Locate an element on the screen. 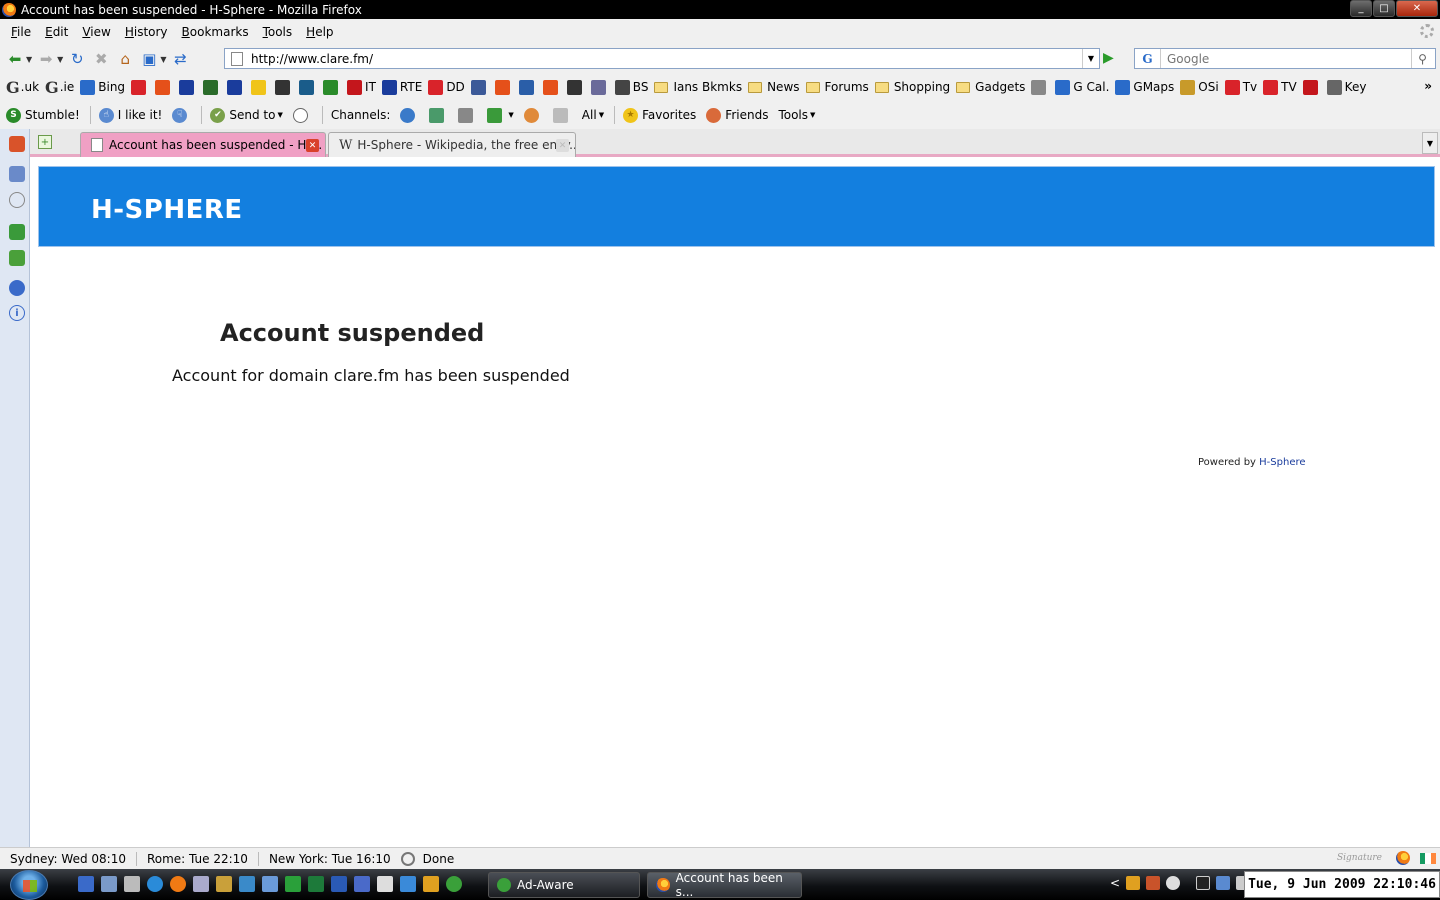  search-bar: G ⚲ is located at coordinates (1285, 58).